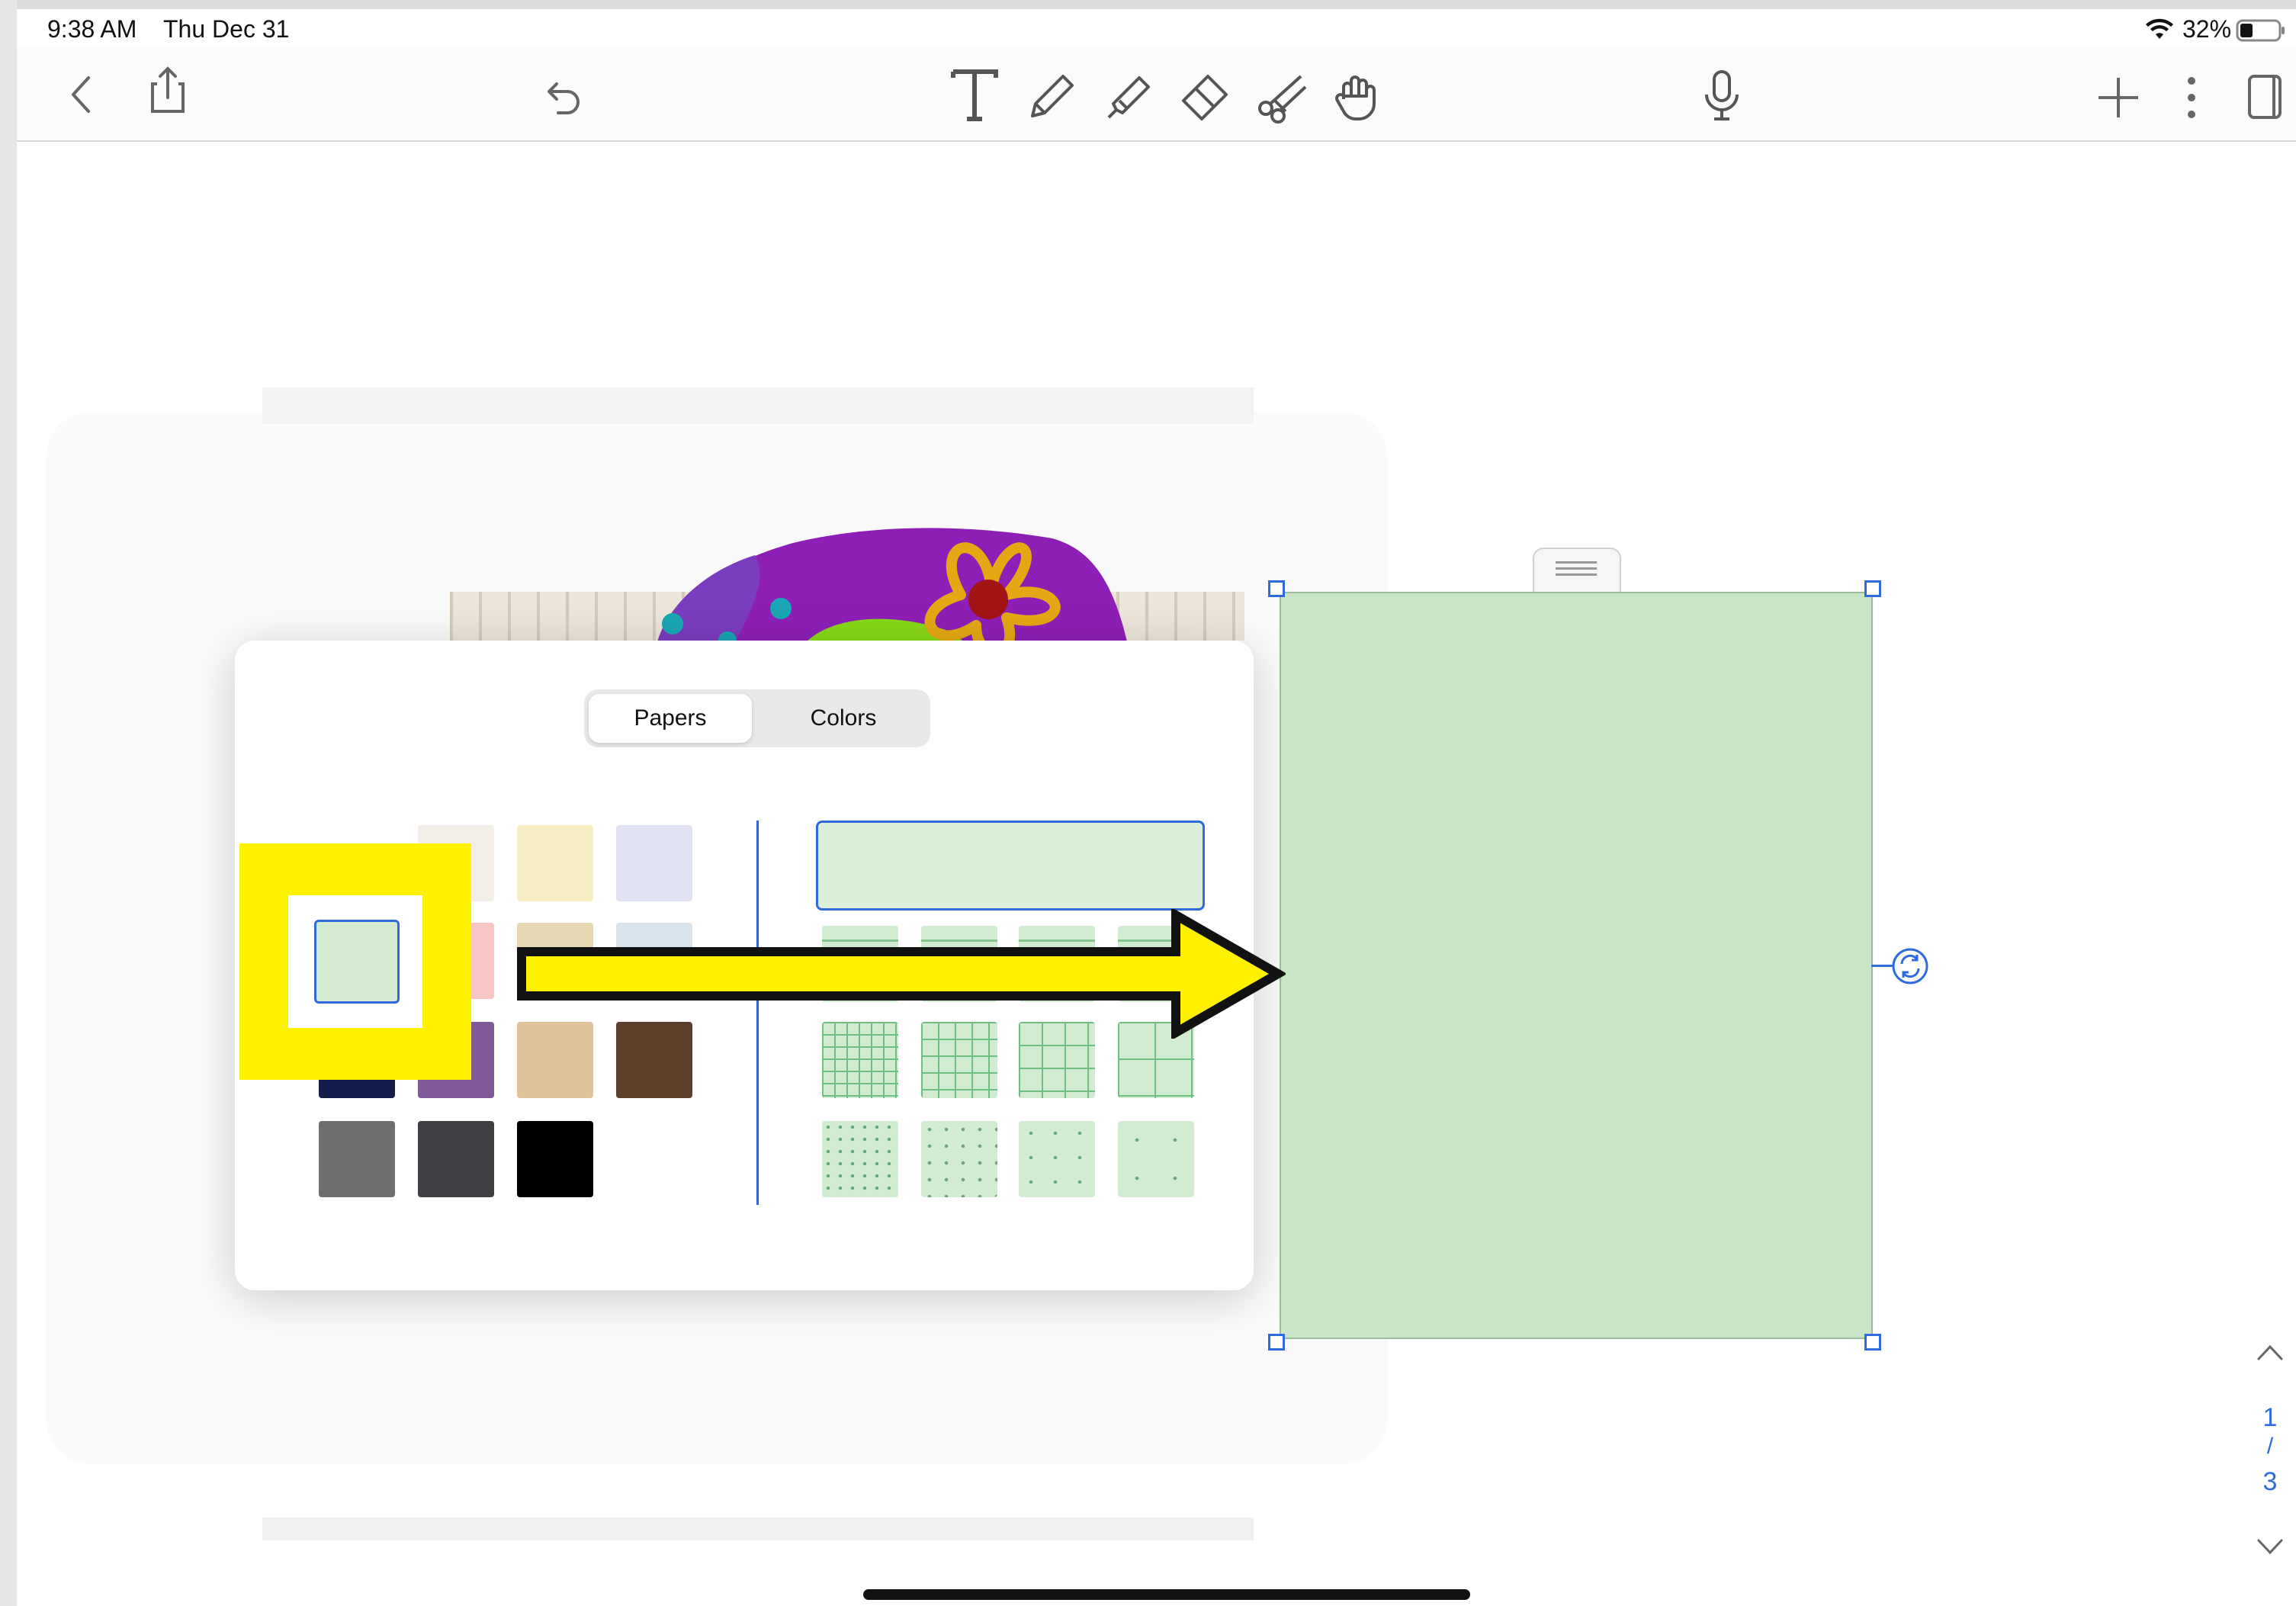 The image size is (2296, 1606). What do you see at coordinates (1051, 95) in the screenshot?
I see `pen-icon` at bounding box center [1051, 95].